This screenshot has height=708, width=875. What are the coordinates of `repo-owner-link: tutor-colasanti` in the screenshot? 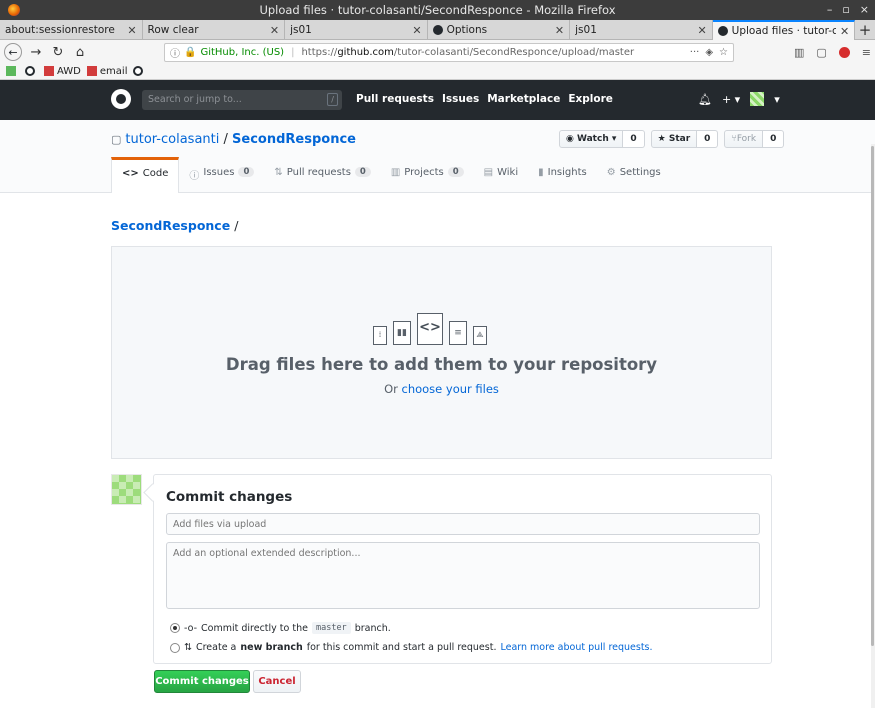 It's located at (172, 139).